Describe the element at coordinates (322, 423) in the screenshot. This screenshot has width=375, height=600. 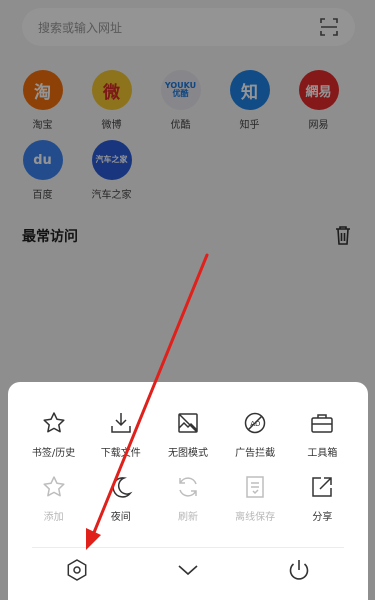
I see `toolbox-icon` at that location.